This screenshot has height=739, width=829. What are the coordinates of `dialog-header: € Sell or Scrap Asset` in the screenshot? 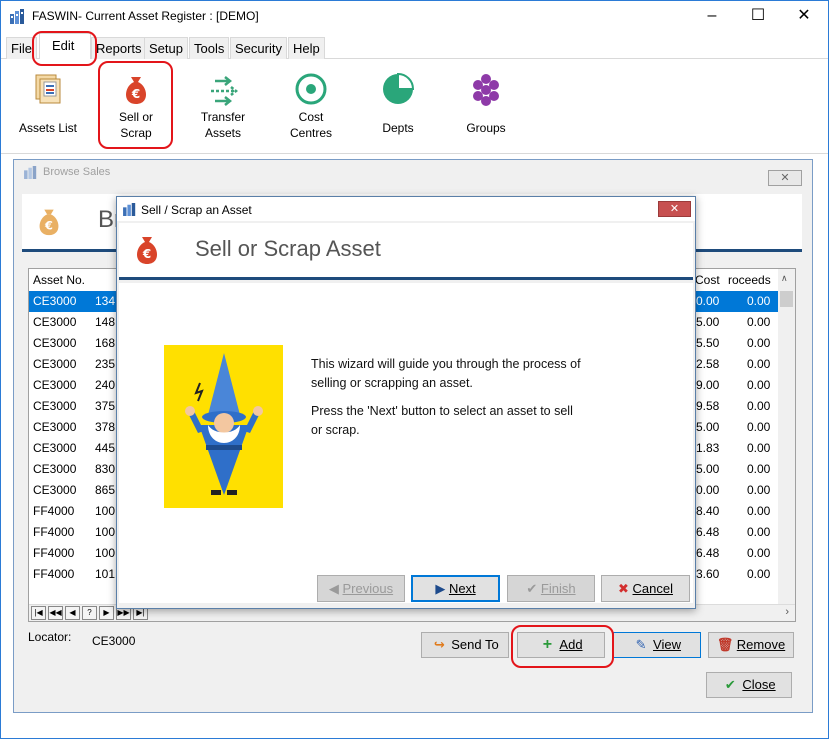 It's located at (406, 251).